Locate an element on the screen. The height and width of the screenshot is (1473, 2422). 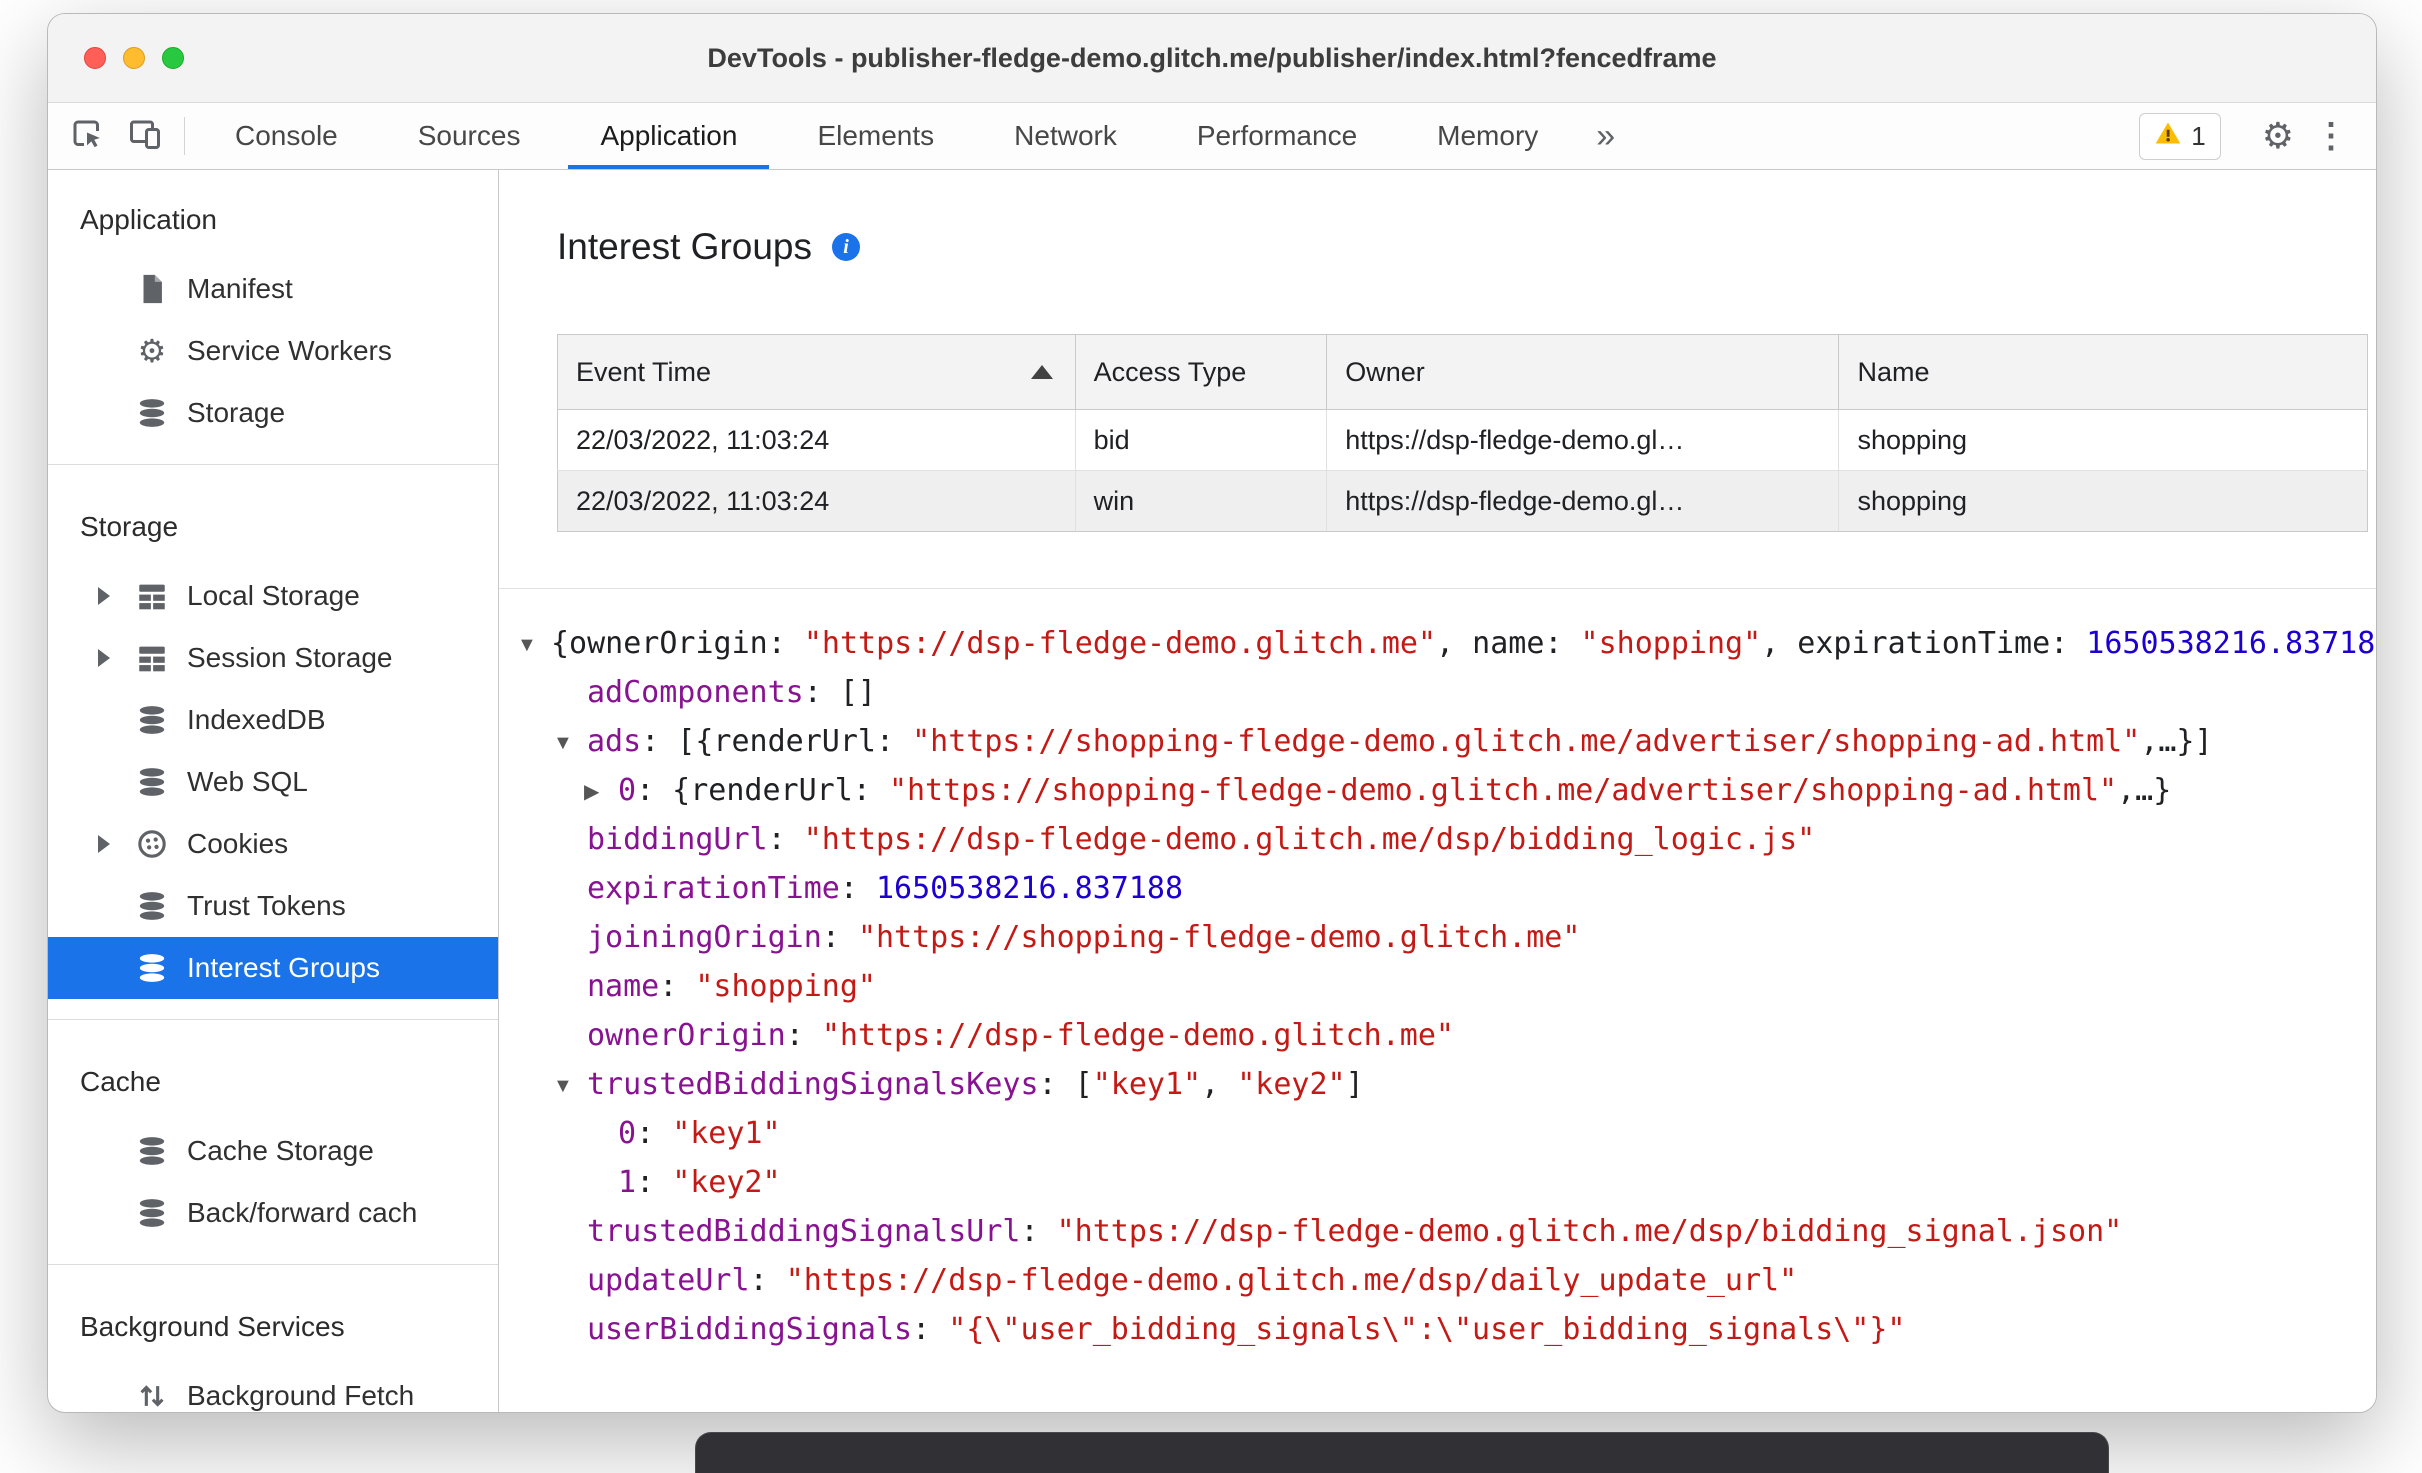
kebab-menu-icon: ⋮ is located at coordinates (2331, 136).